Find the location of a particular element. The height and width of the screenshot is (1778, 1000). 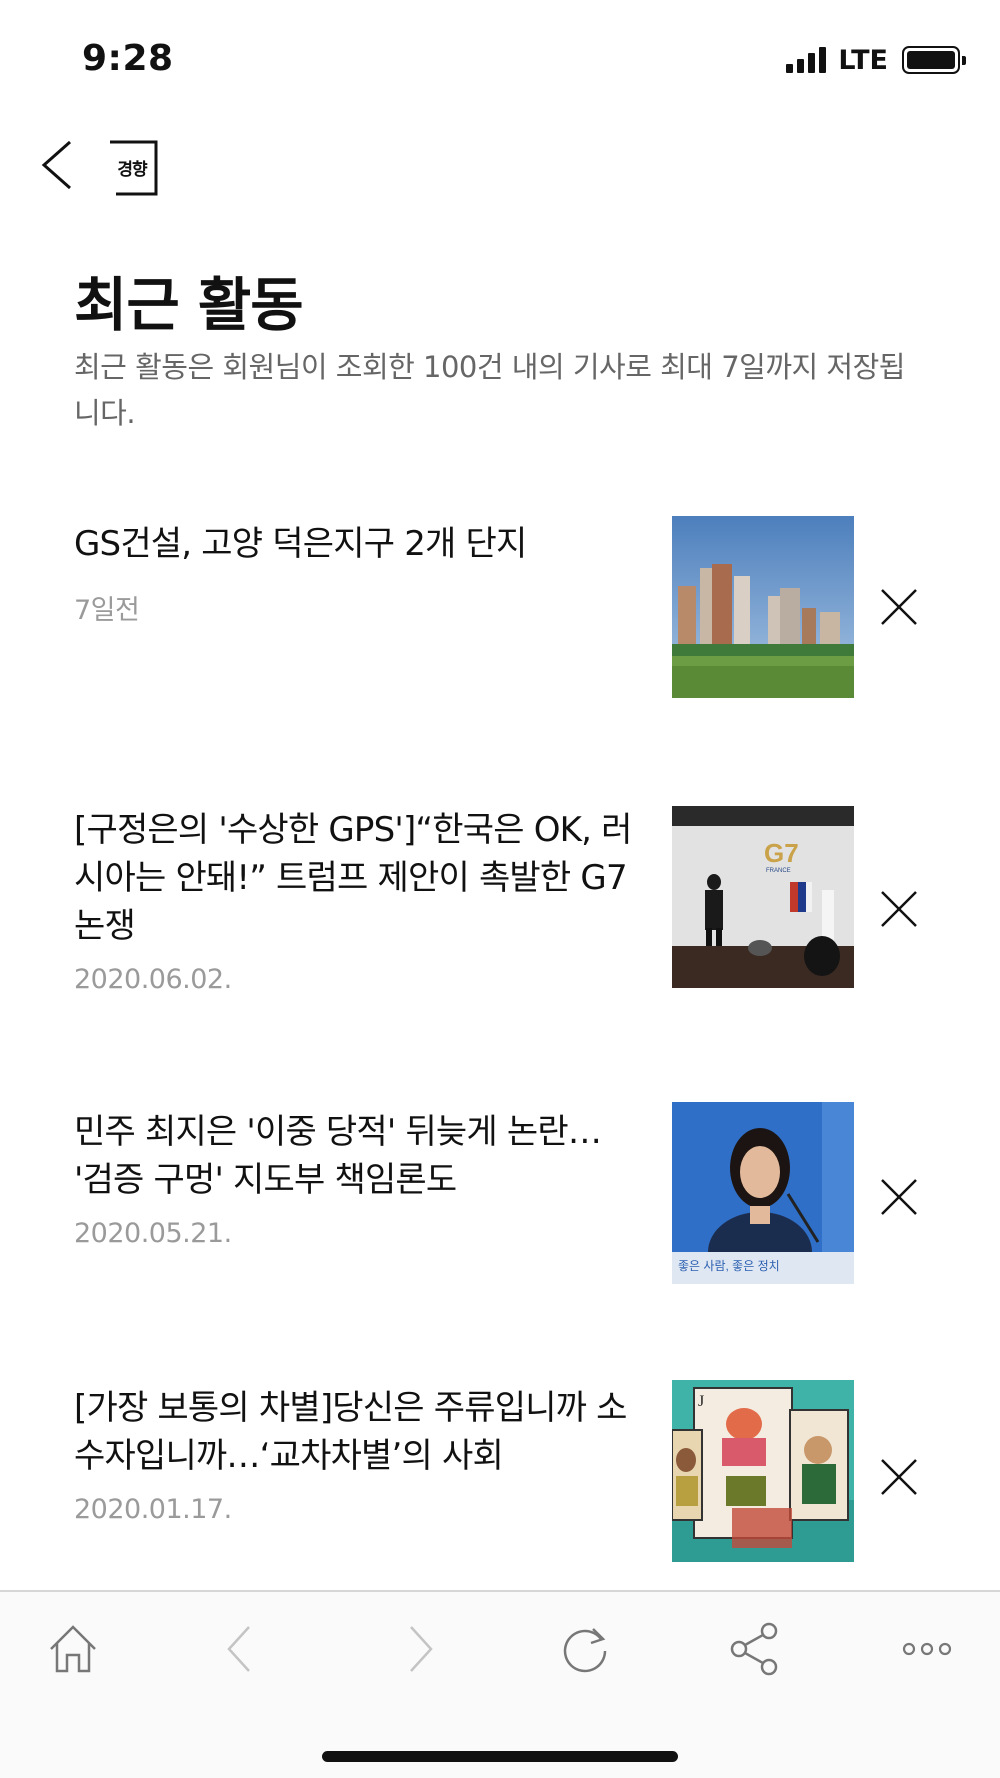

article-thumbnail: J is located at coordinates (763, 1471).